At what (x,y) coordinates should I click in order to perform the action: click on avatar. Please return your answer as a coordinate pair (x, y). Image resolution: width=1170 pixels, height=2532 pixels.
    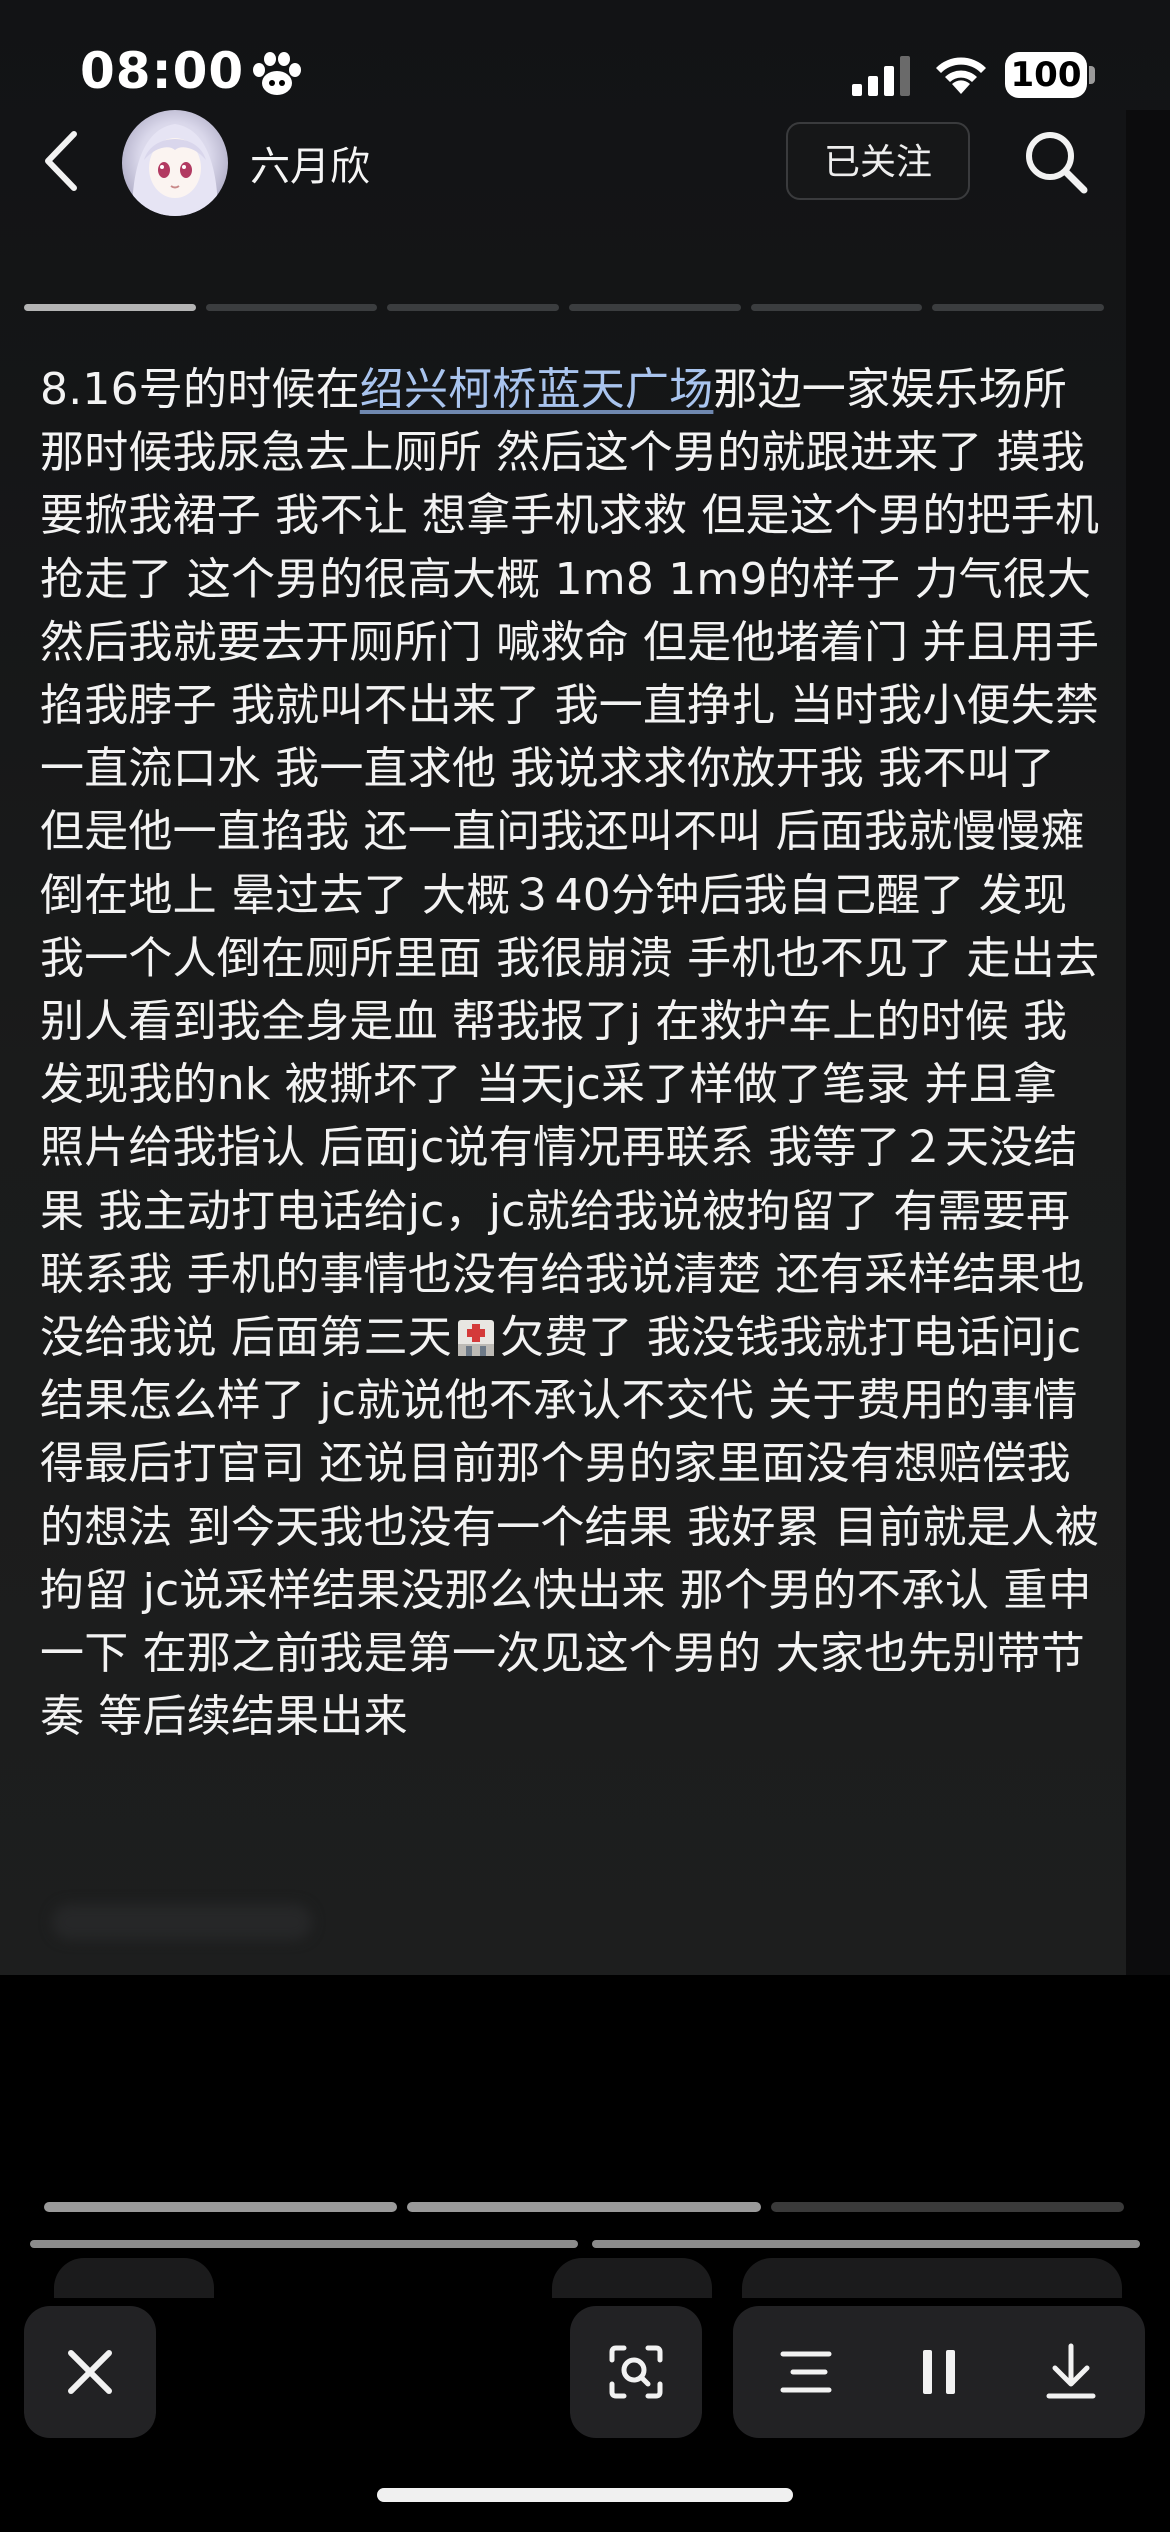
    Looking at the image, I should click on (175, 163).